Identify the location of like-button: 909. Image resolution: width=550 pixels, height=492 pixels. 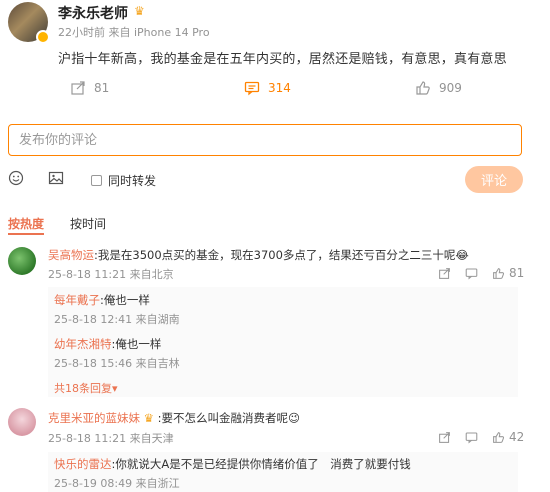
(438, 88).